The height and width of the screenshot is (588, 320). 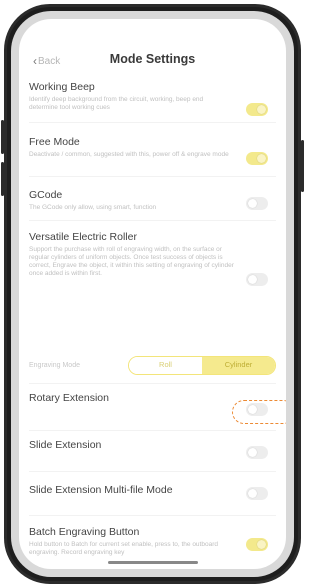 I want to click on engraving-mode-row: Engraving Mode Roll Cylinder, so click(x=152, y=366).